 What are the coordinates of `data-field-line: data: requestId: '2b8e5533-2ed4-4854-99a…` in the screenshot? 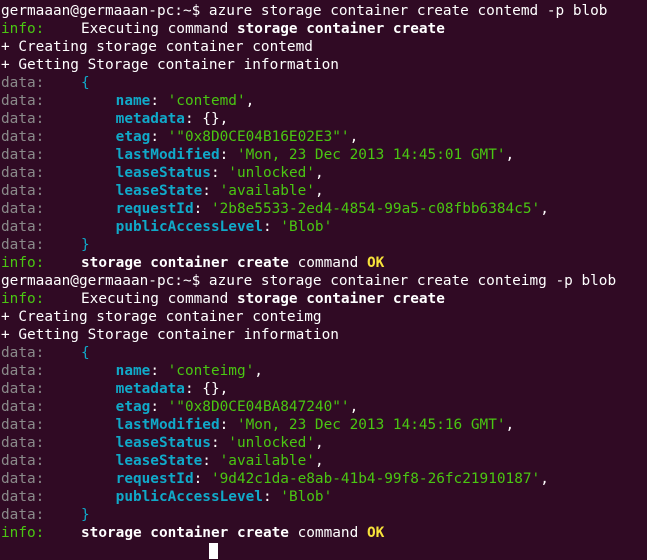 It's located at (324, 209).